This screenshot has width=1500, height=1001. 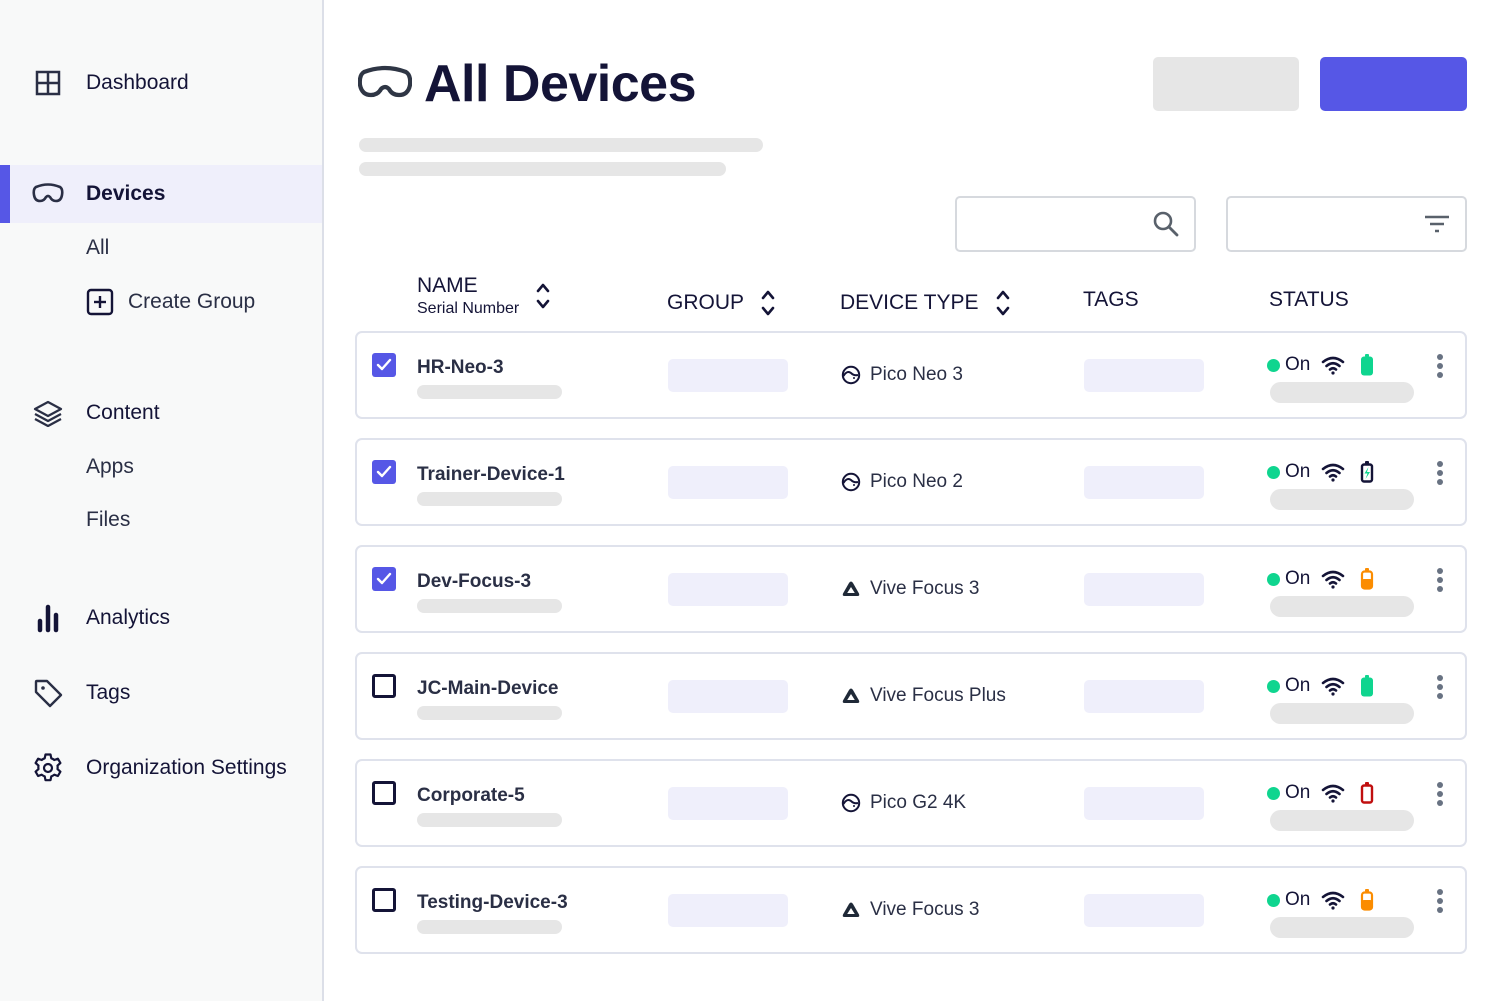 What do you see at coordinates (460, 368) in the screenshot?
I see `device-name: HR-Neo-3` at bounding box center [460, 368].